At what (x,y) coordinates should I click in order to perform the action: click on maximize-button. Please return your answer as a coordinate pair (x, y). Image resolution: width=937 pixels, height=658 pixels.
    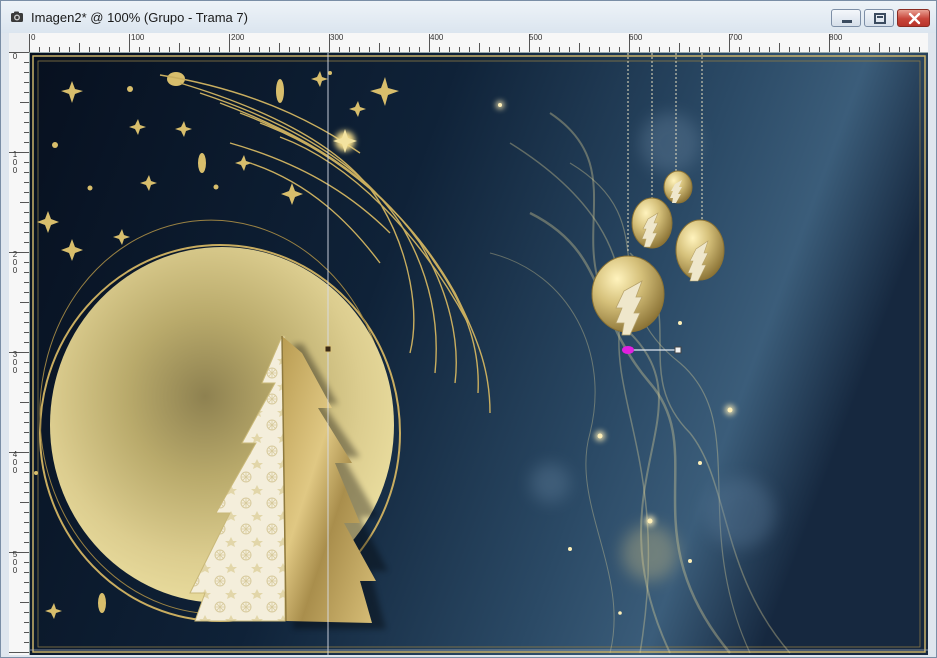
    Looking at the image, I should click on (879, 18).